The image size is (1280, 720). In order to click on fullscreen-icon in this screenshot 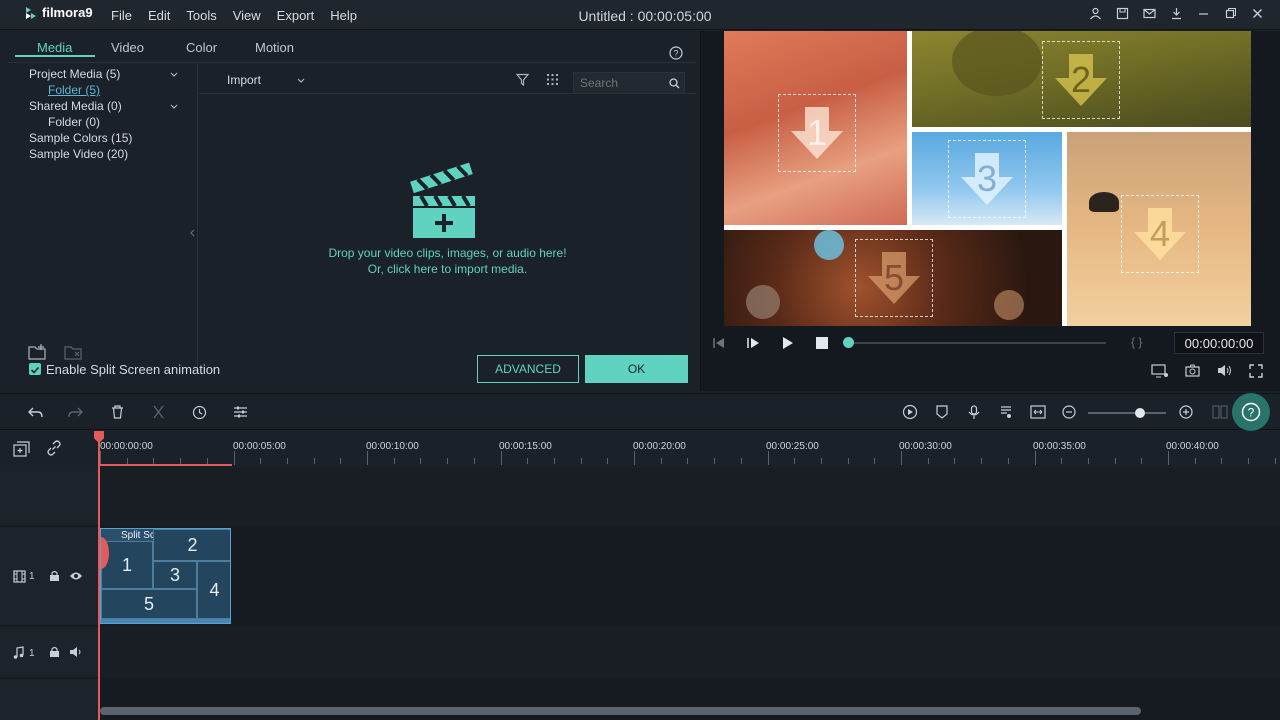, I will do `click(1256, 371)`.